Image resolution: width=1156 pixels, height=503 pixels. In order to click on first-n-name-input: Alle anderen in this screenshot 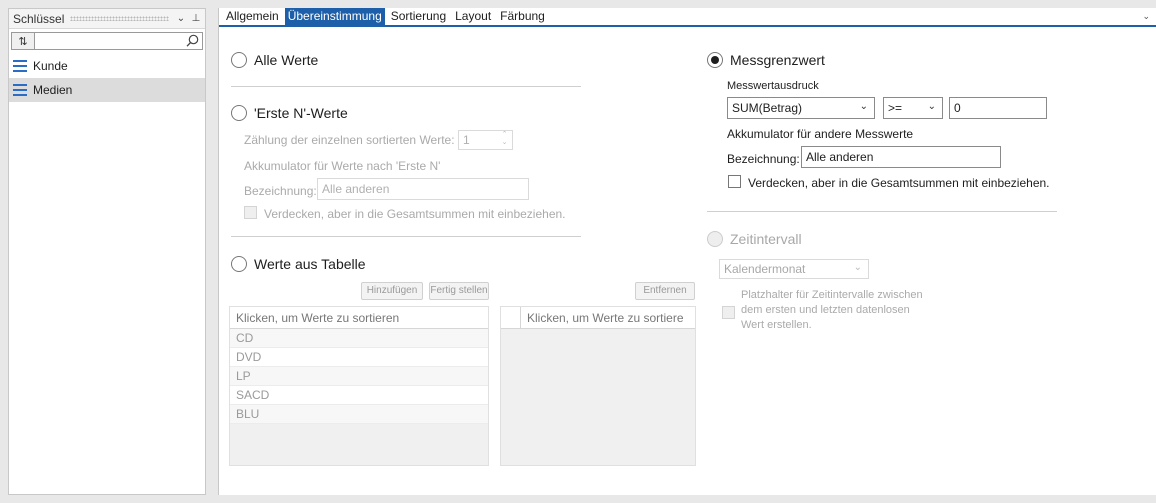, I will do `click(423, 189)`.